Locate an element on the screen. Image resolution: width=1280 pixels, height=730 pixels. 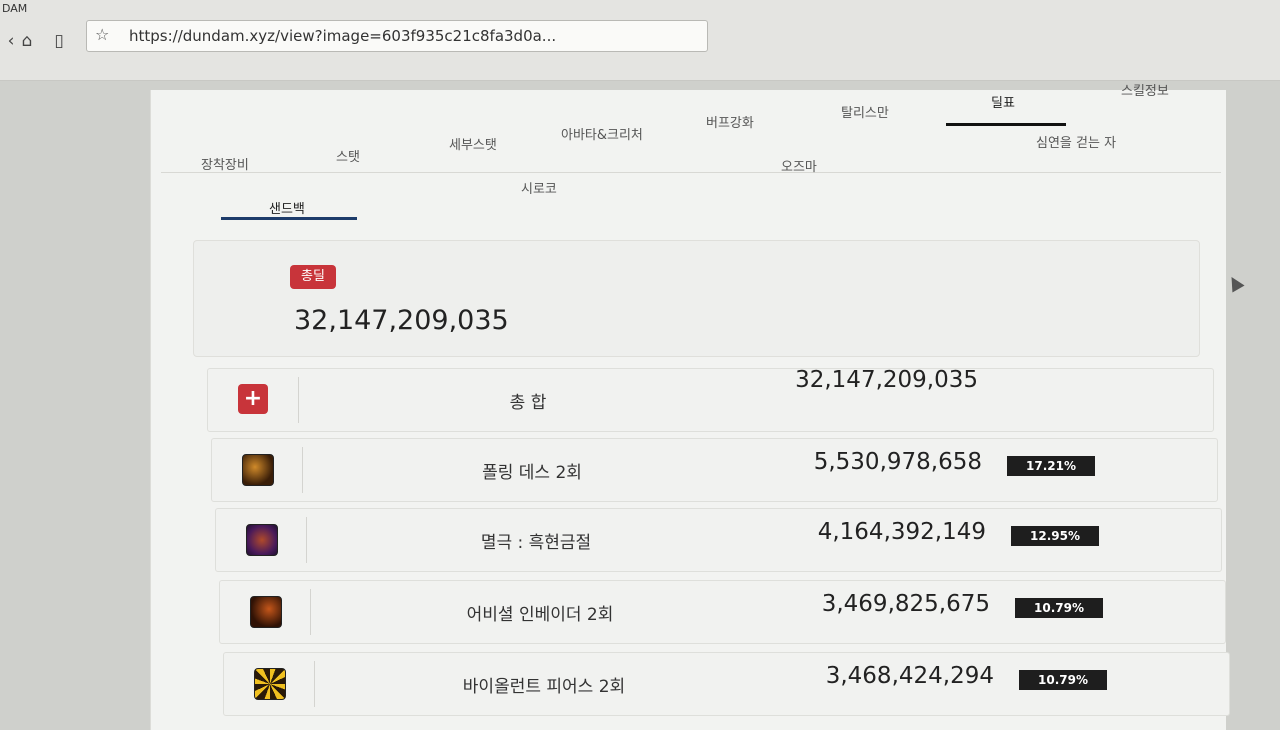
skill-name: 총 합 is located at coordinates (528, 403).